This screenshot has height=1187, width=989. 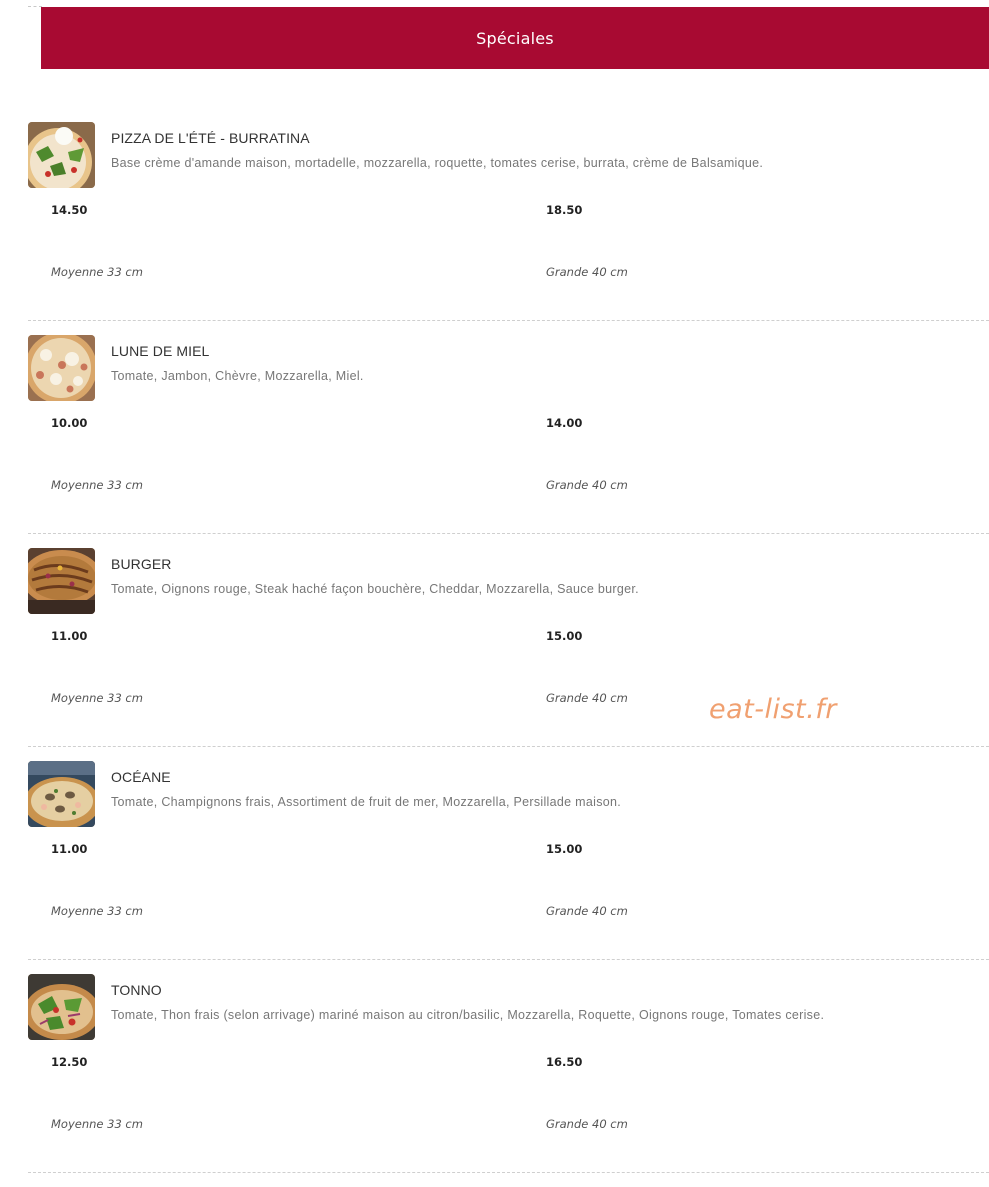 What do you see at coordinates (160, 351) in the screenshot?
I see `item-name: LUNE DE MIEL` at bounding box center [160, 351].